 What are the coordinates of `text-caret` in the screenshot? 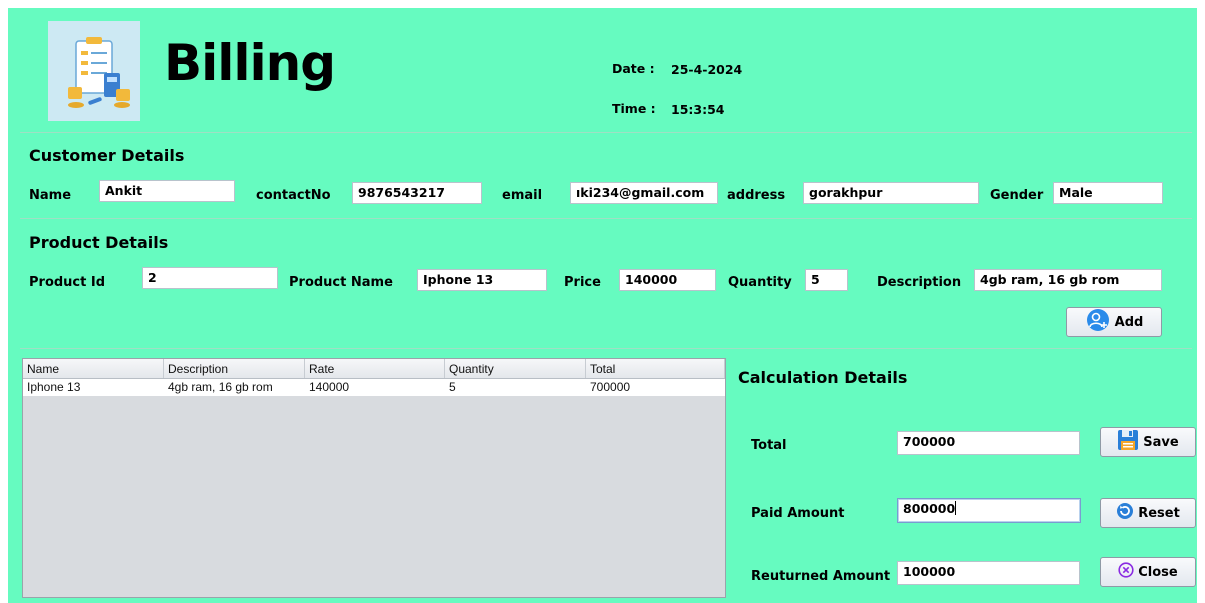 It's located at (956, 508).